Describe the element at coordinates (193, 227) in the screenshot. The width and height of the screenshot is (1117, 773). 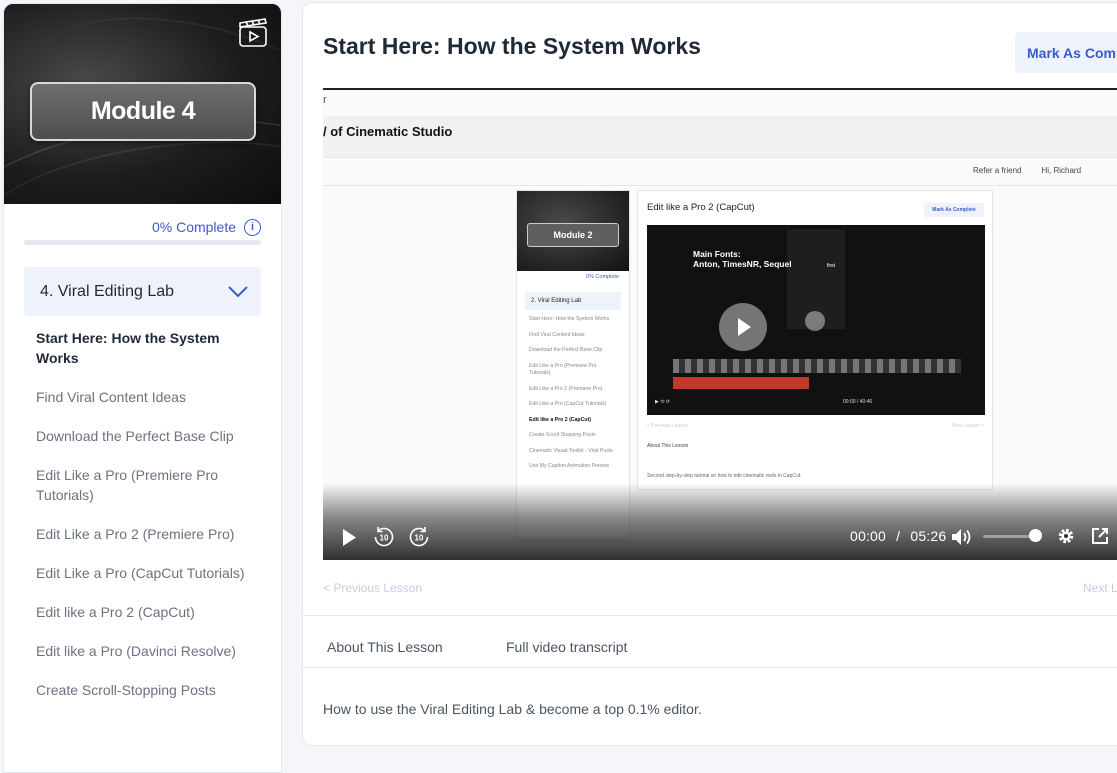
I see `progress-text: 0% Complete` at that location.